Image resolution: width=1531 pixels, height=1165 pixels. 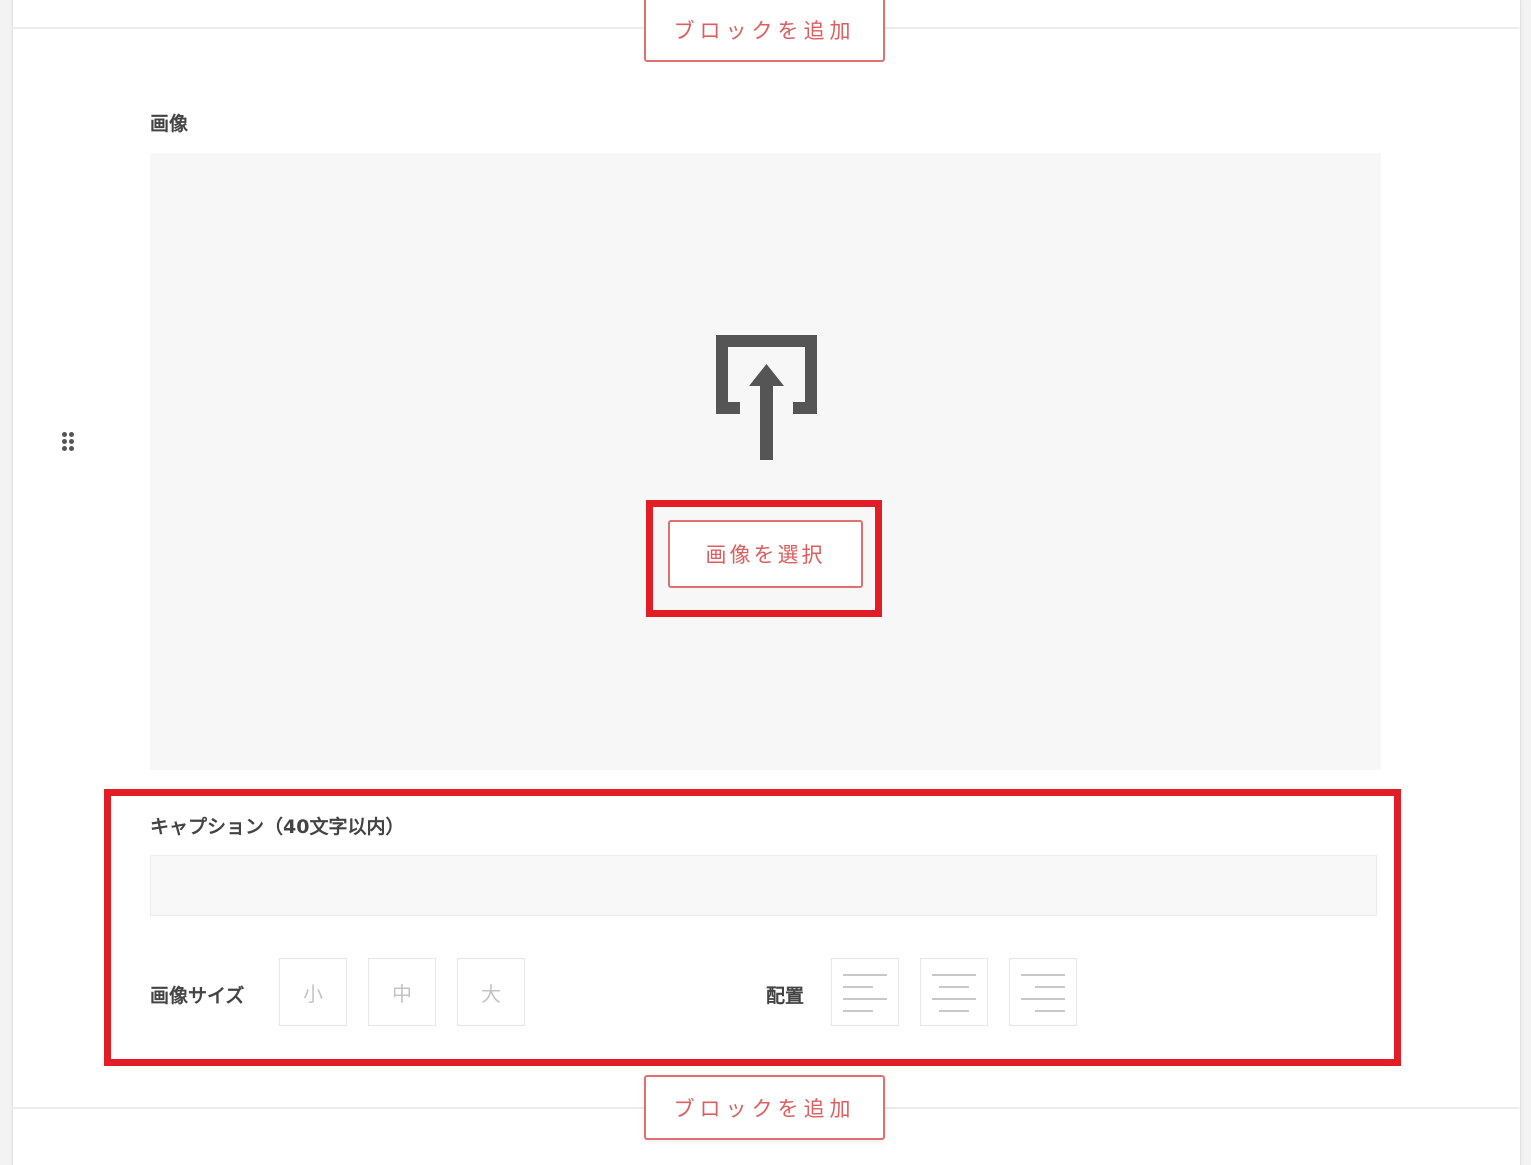 I want to click on align-right-button, so click(x=1043, y=992).